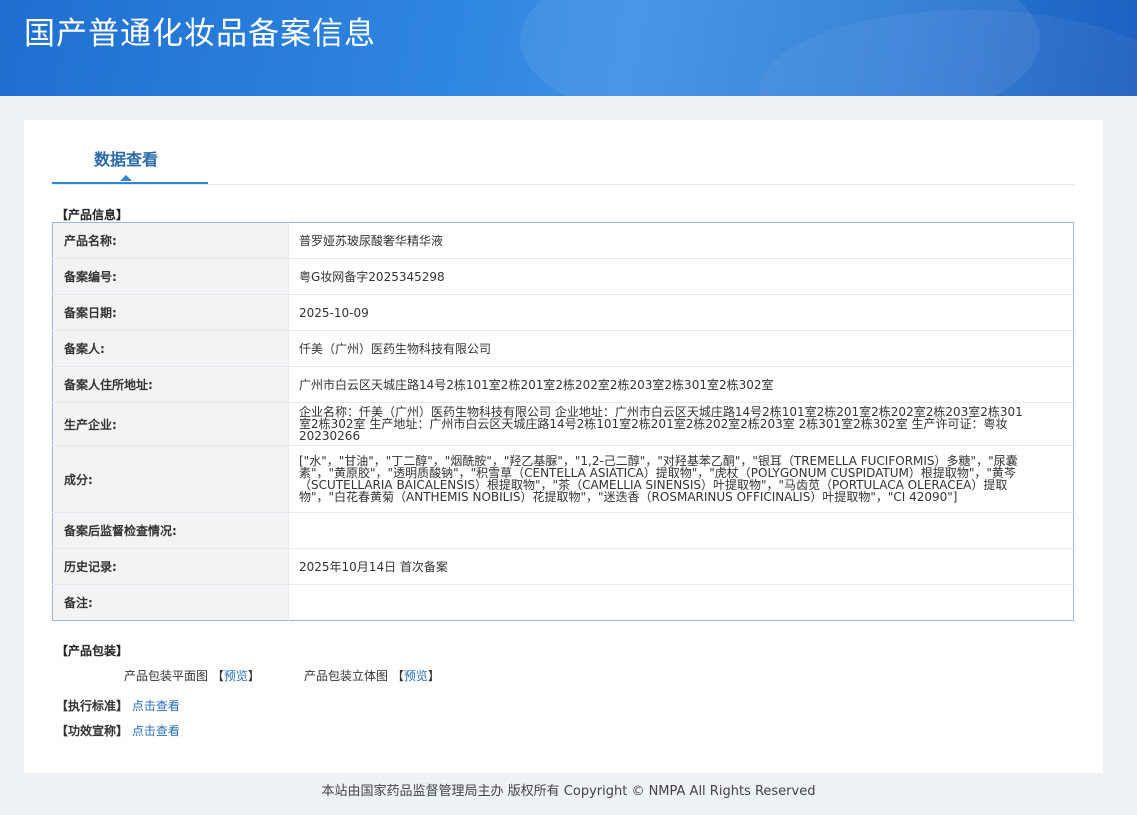  I want to click on field-label: 备案后监督检查情况:, so click(170, 530).